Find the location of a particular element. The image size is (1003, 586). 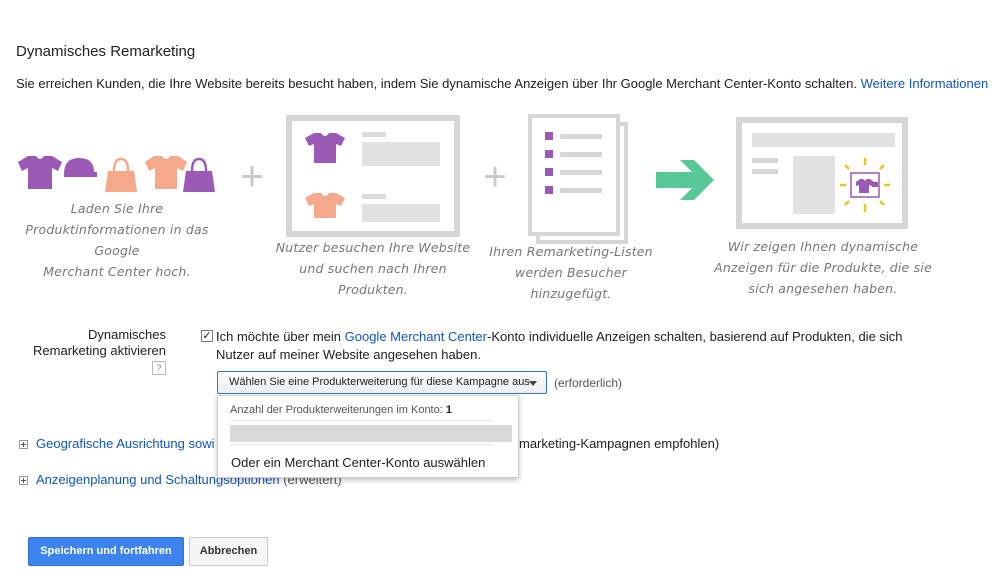

feed-option is located at coordinates (371, 433).